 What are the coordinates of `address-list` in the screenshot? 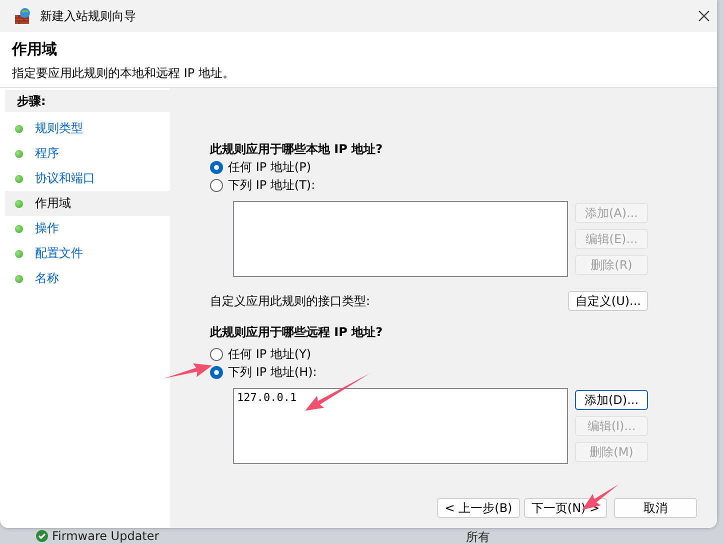 It's located at (400, 239).